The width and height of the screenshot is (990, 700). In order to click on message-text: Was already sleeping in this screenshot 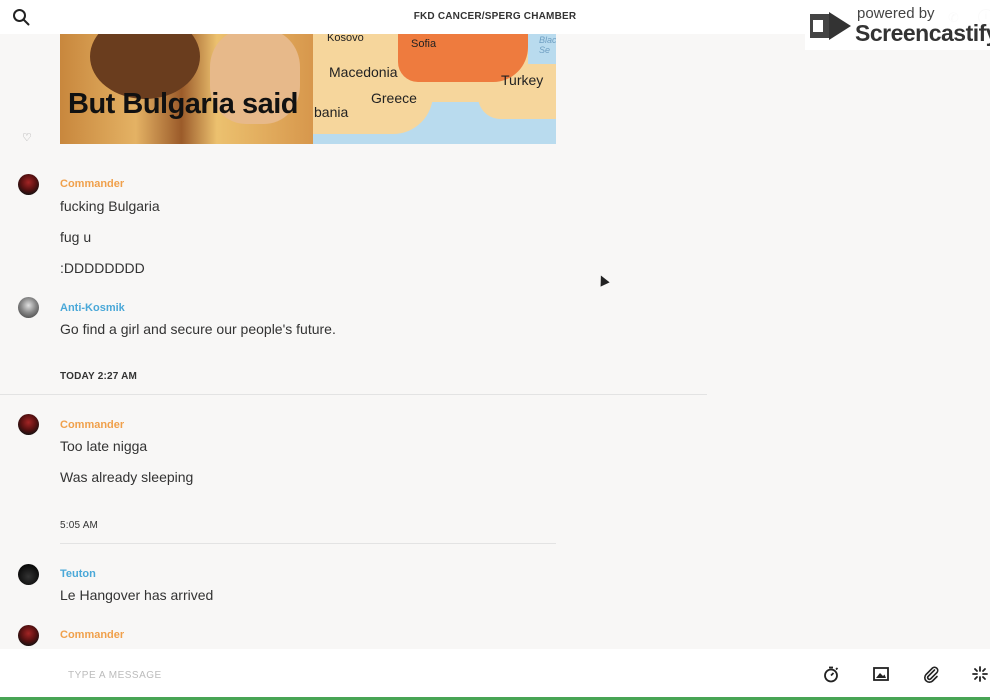, I will do `click(127, 477)`.